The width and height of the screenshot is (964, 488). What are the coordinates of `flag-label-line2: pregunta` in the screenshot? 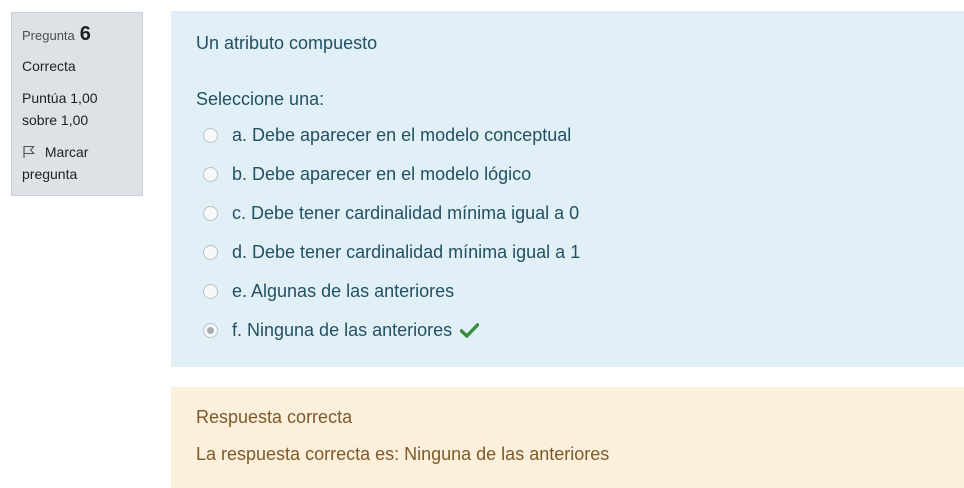 It's located at (50, 174).